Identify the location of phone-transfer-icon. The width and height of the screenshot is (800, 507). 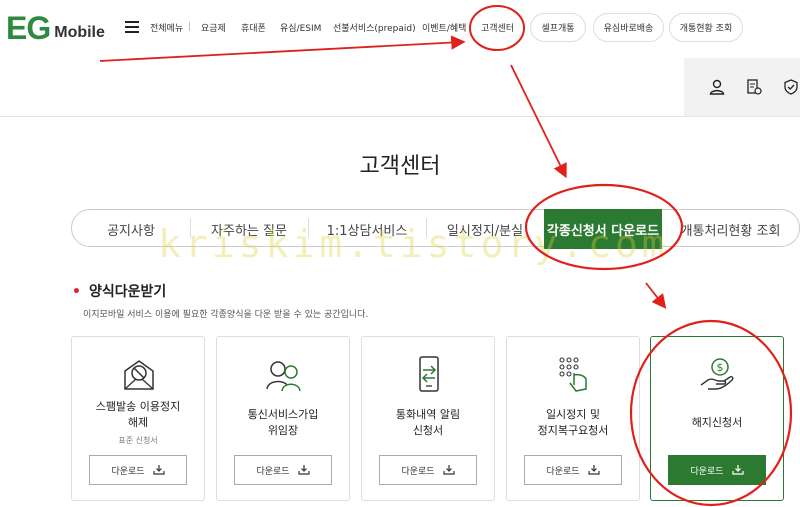
(429, 374).